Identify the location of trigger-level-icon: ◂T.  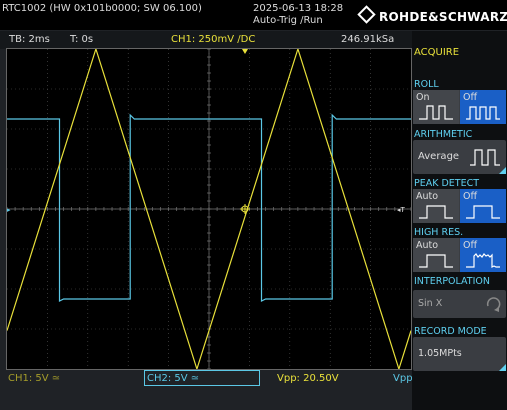
(401, 210).